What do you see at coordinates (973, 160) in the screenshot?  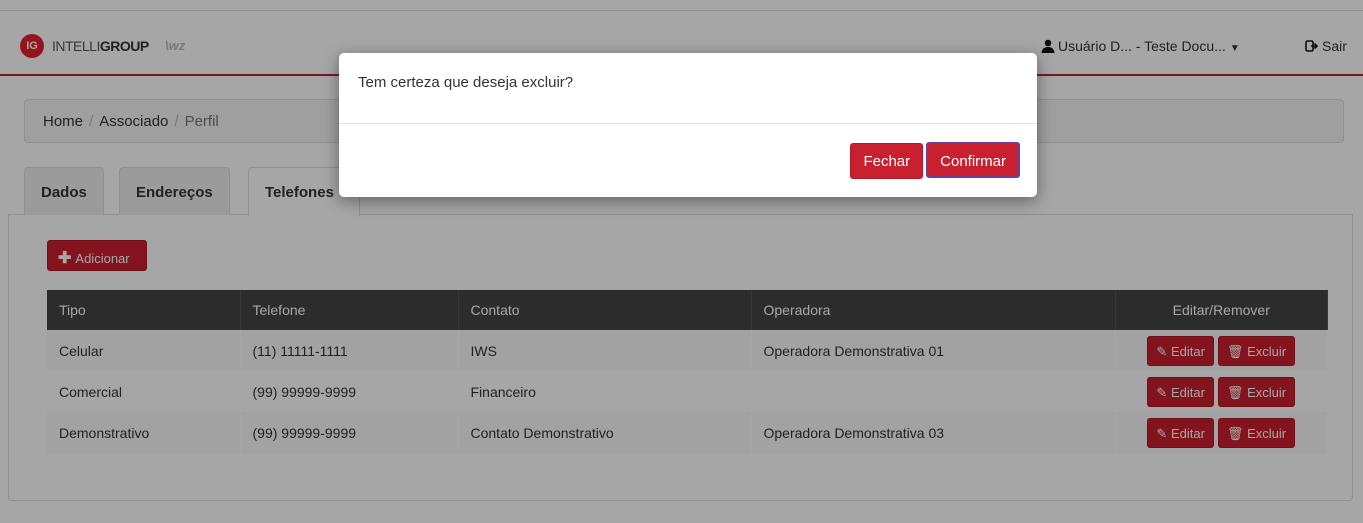 I see `confirm-button: Confirmar` at bounding box center [973, 160].